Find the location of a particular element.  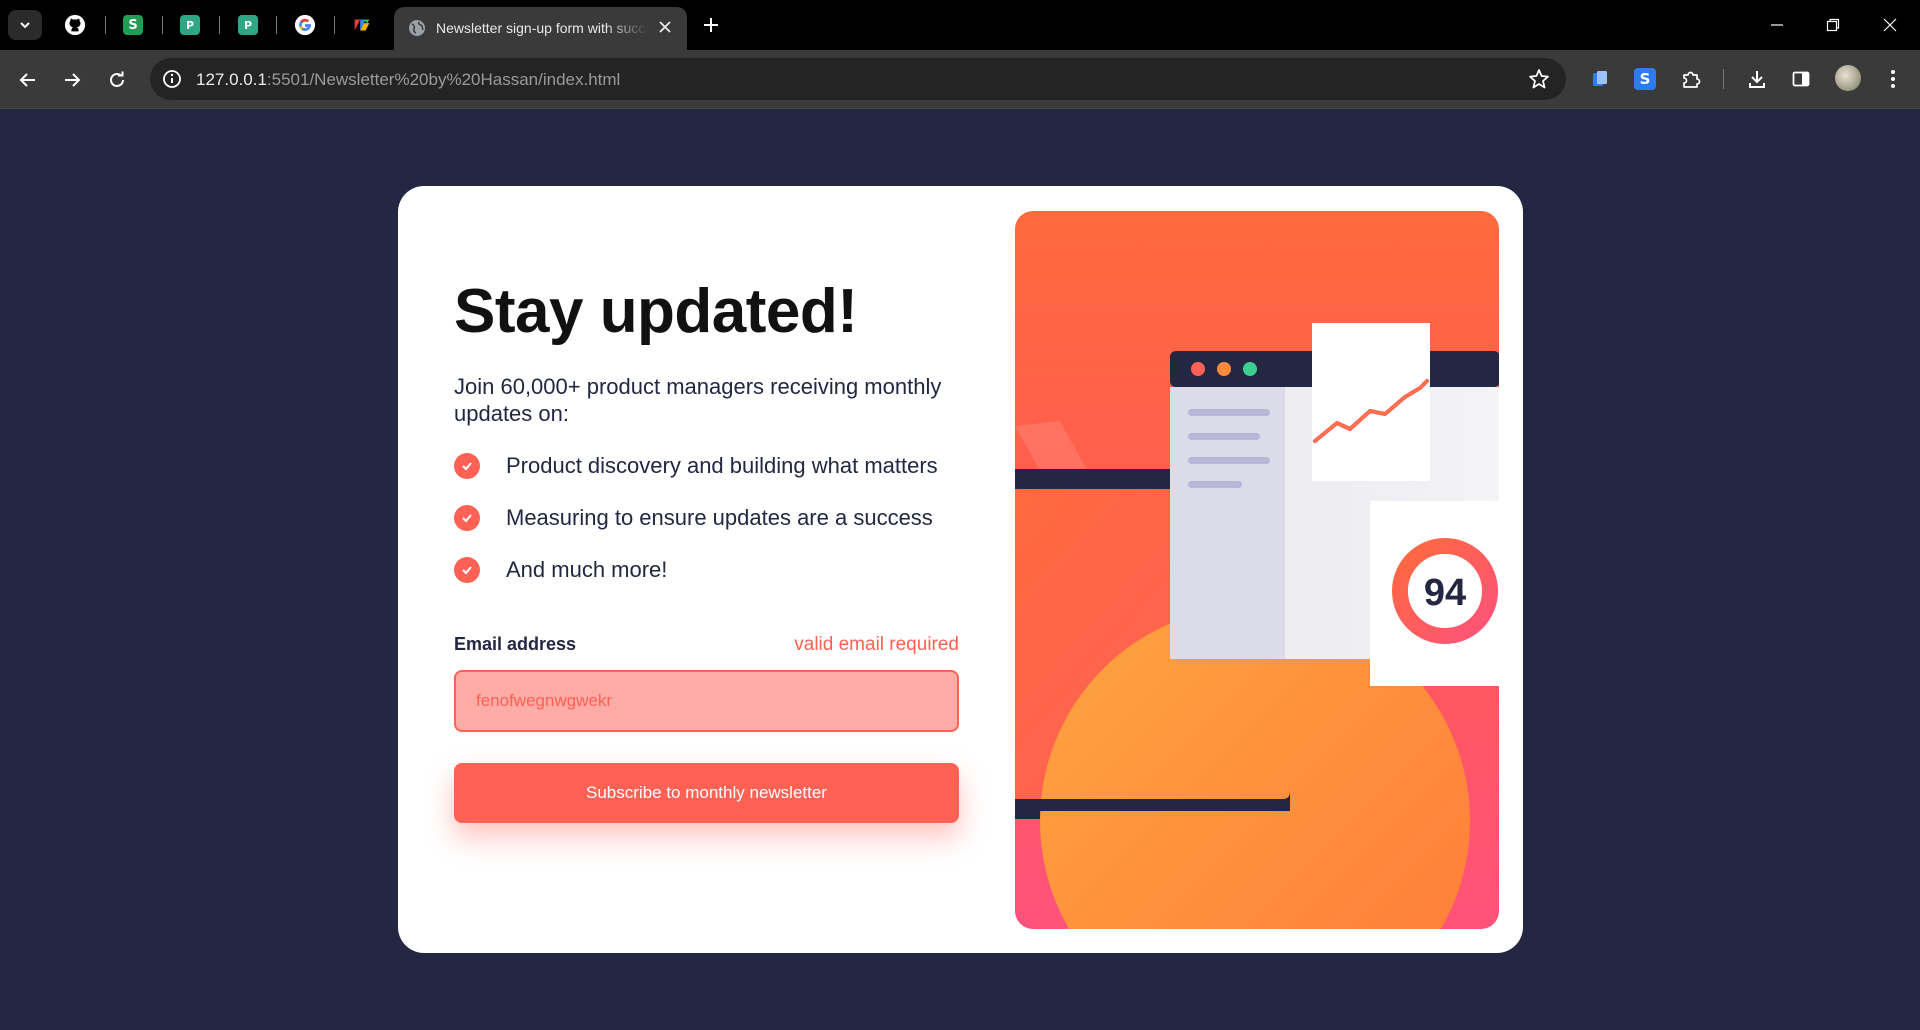

download-icon is located at coordinates (1757, 79).